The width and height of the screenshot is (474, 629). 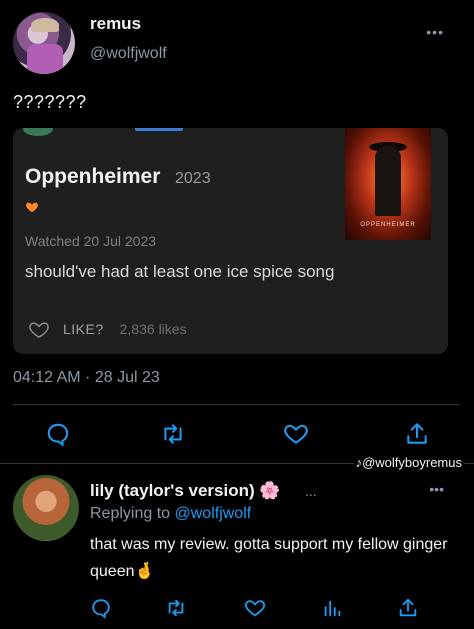 I want to click on reply-actions, so click(x=237, y=608).